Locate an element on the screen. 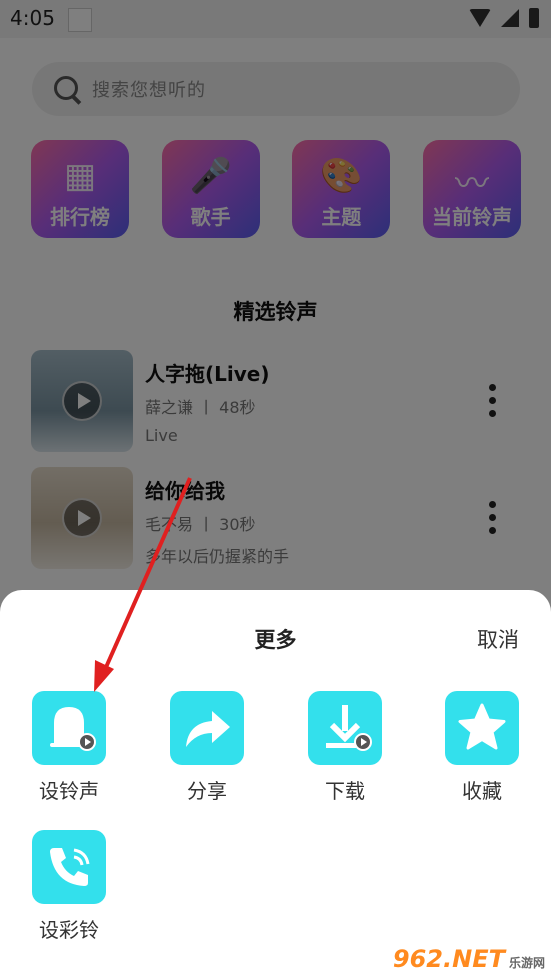  action-label: 设彩铃 is located at coordinates (69, 930).